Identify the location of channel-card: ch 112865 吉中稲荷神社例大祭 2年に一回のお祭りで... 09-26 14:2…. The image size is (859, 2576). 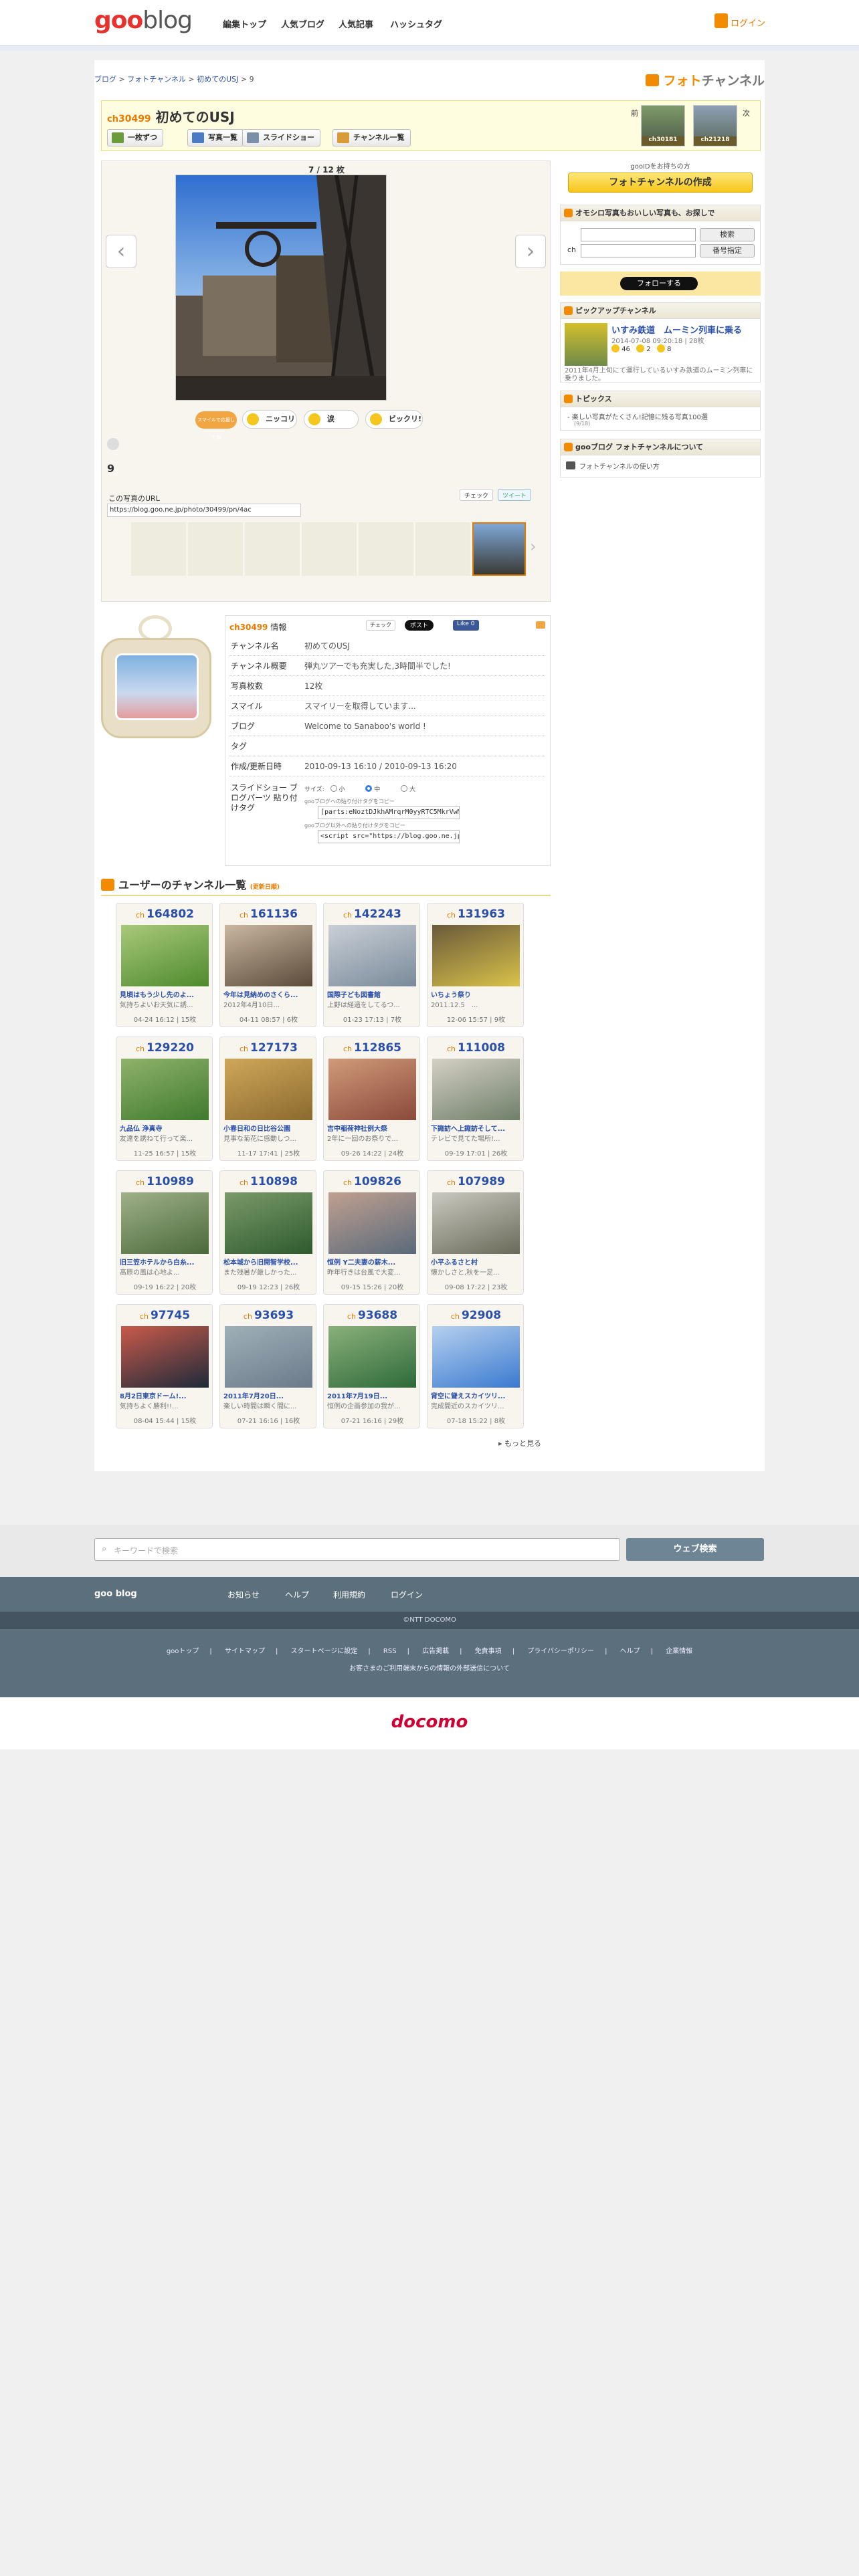
(372, 1099).